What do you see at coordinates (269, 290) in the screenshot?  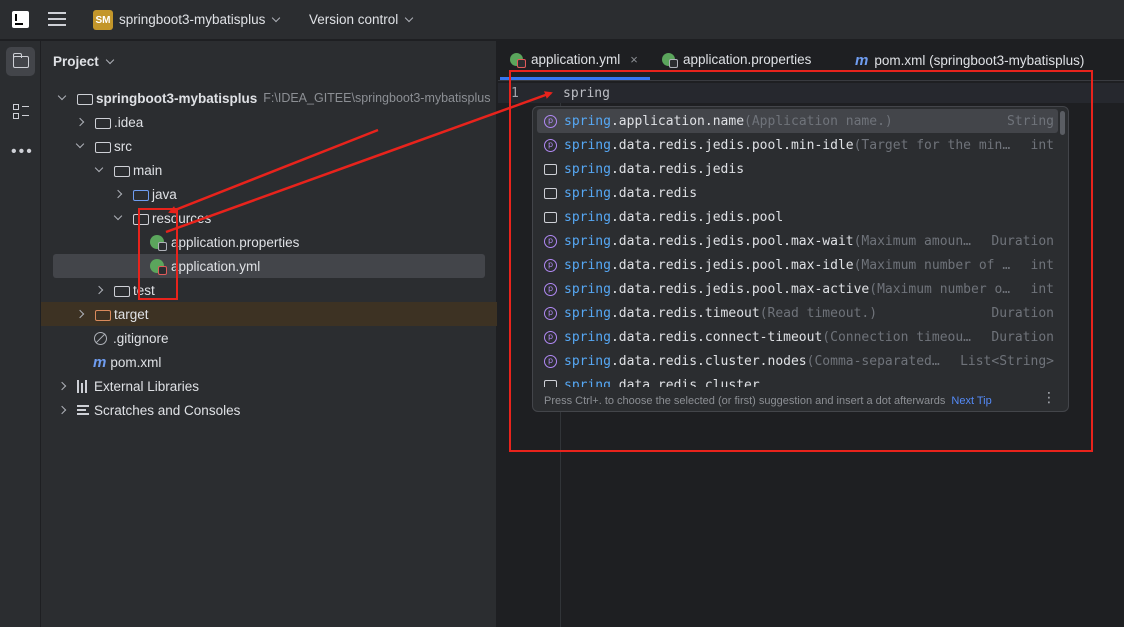 I see `tree-item-test: test` at bounding box center [269, 290].